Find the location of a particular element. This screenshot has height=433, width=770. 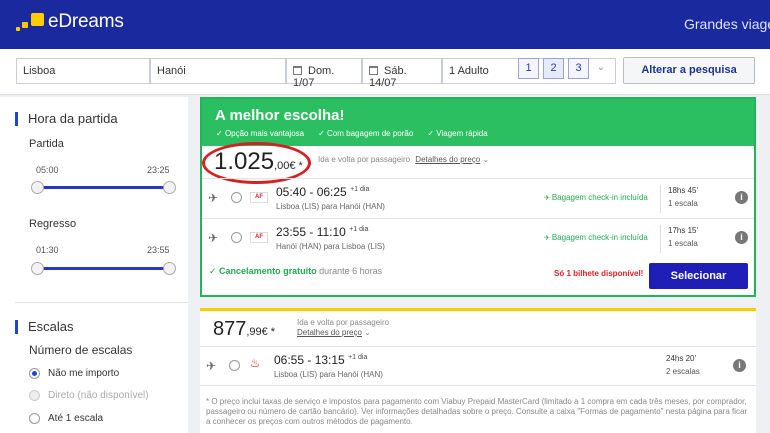

destination-field: Hanói is located at coordinates (218, 71).